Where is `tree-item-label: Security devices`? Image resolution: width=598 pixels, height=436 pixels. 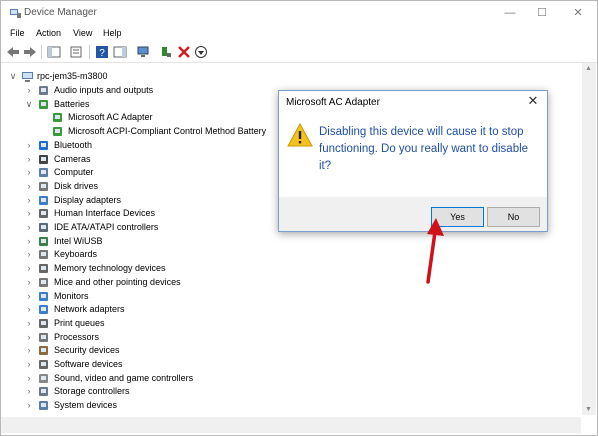
tree-item-label: Security devices is located at coordinates (87, 350).